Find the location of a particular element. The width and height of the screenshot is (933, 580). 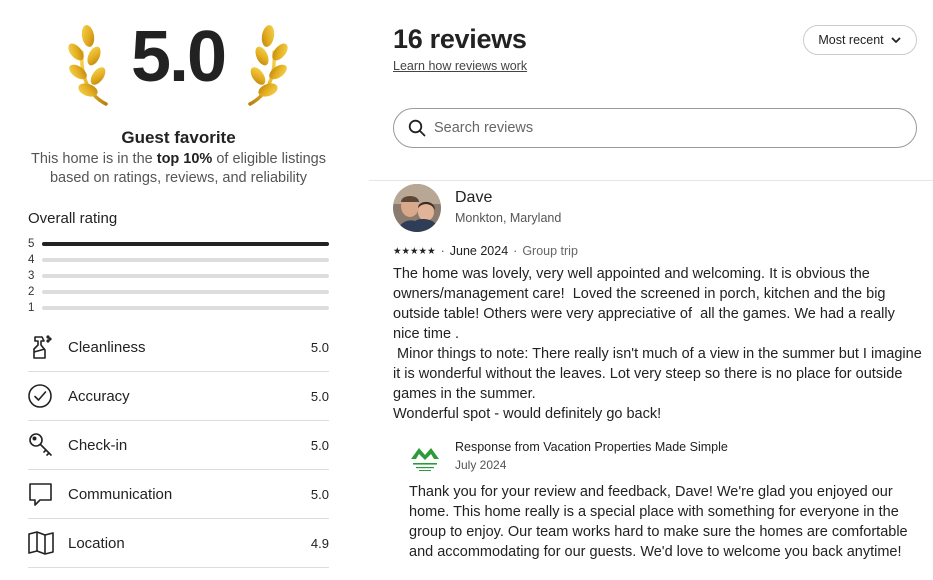

distribution-row: 2 is located at coordinates (178, 292).